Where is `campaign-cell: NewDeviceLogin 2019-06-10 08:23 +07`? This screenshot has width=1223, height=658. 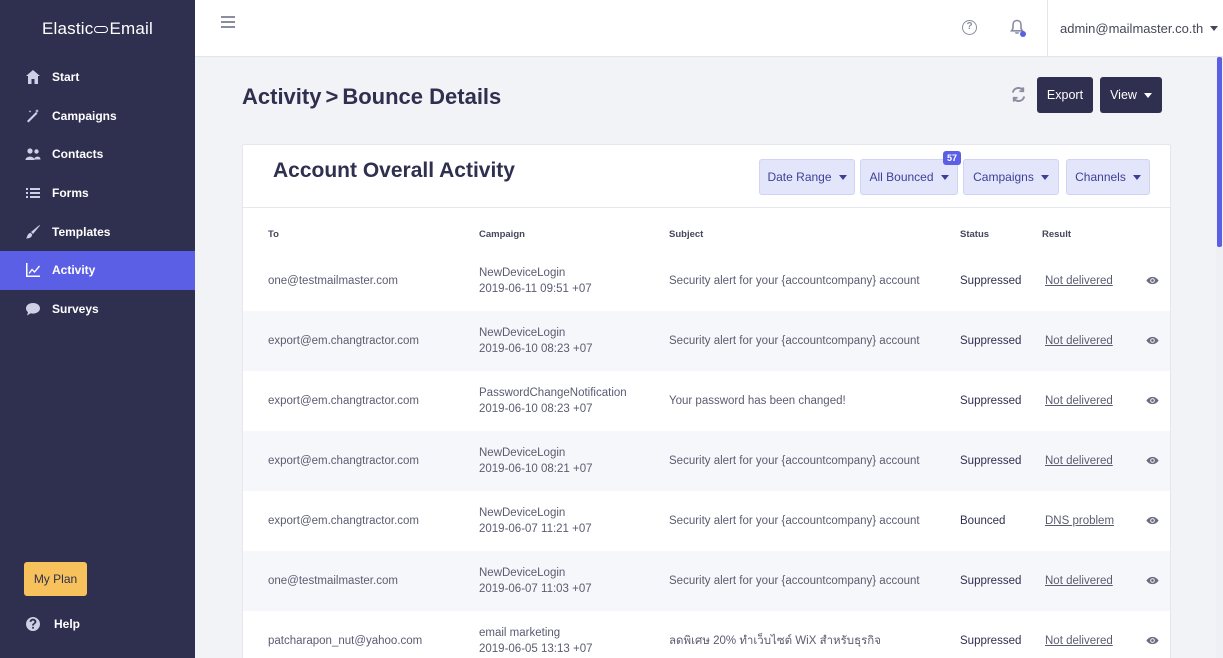 campaign-cell: NewDeviceLogin 2019-06-10 08:23 +07 is located at coordinates (536, 341).